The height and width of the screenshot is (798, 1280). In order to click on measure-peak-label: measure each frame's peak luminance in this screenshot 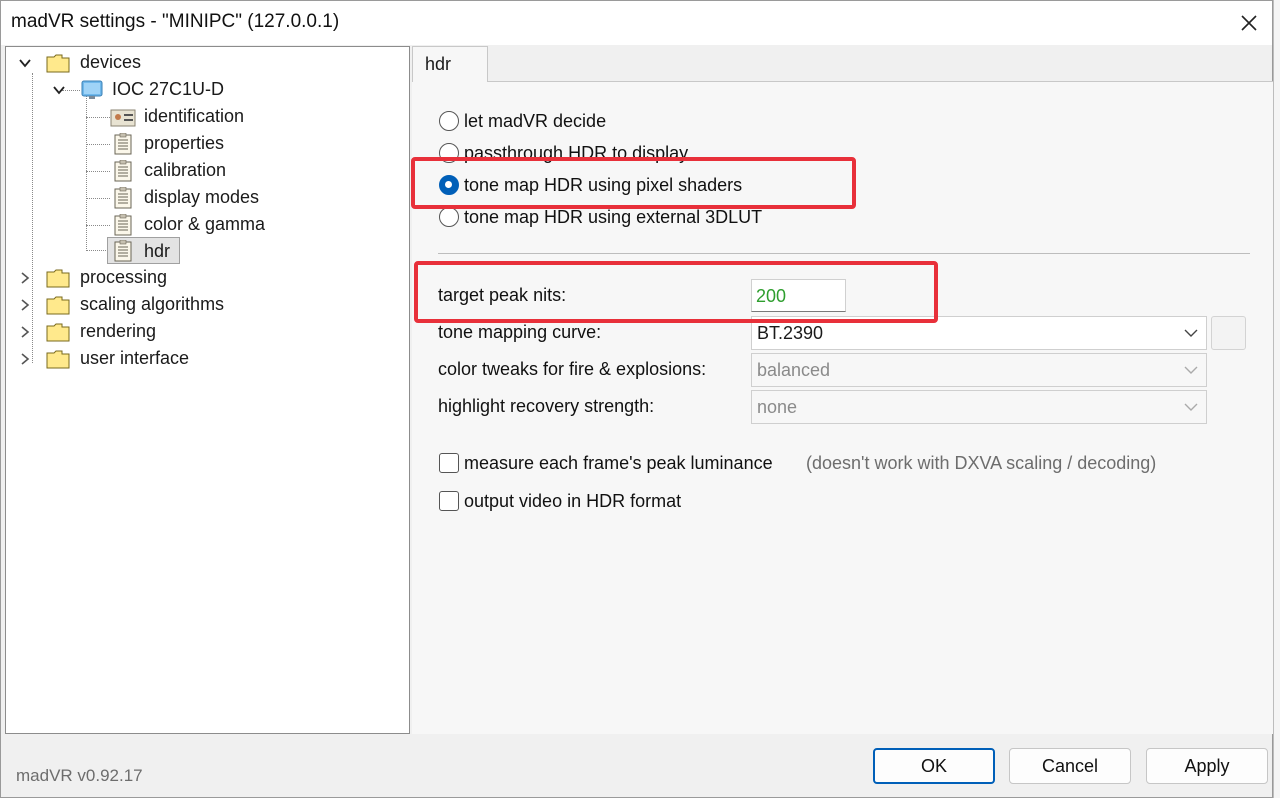, I will do `click(618, 463)`.